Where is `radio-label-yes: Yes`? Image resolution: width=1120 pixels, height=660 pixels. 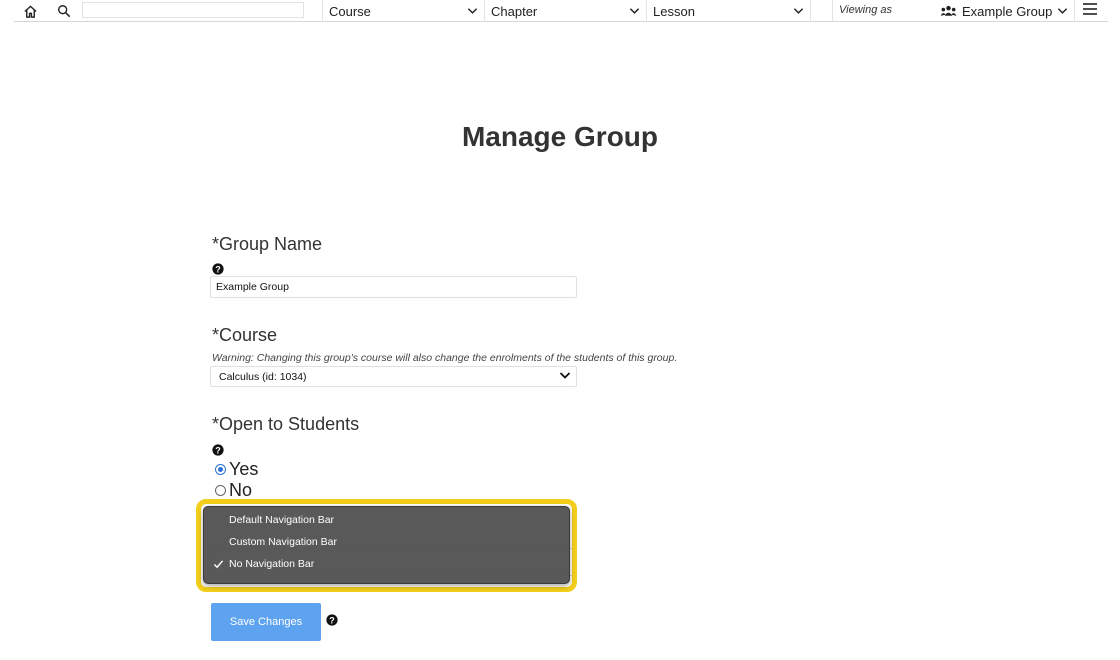
radio-label-yes: Yes is located at coordinates (244, 469).